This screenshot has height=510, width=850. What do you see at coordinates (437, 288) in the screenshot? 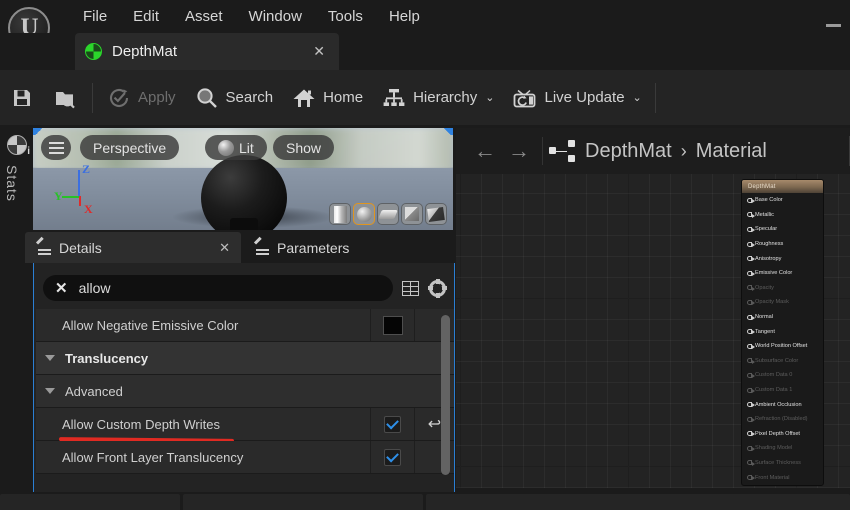
I see `gear-icon` at bounding box center [437, 288].